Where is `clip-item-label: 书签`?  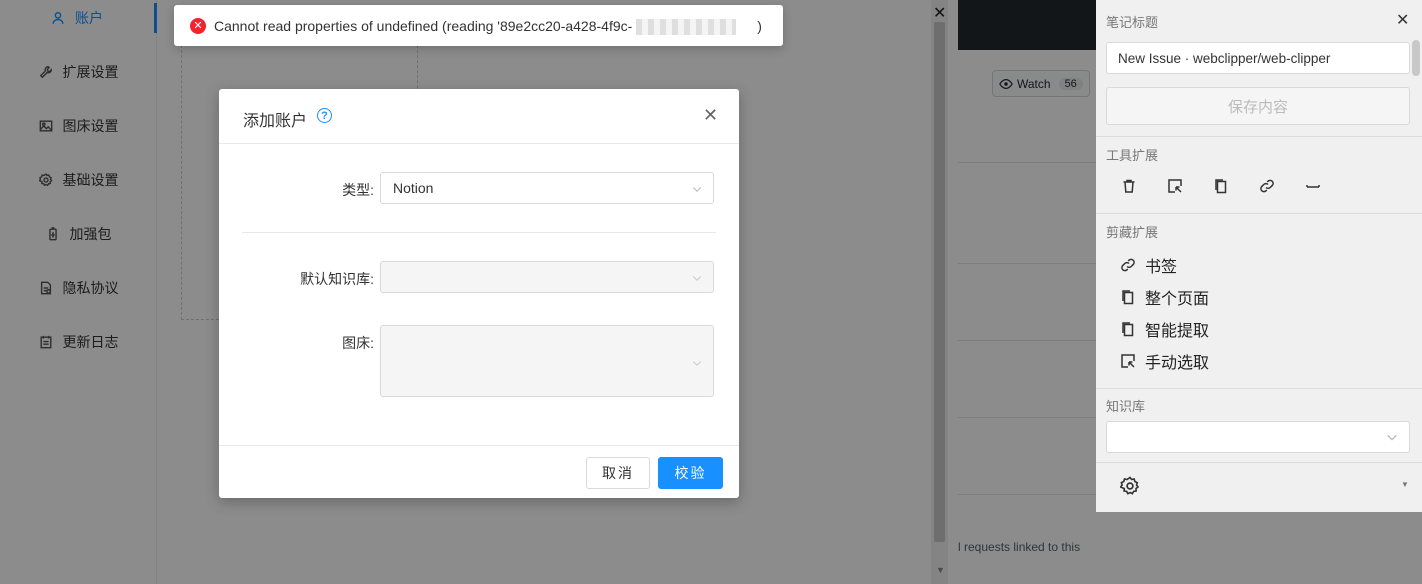 clip-item-label: 书签 is located at coordinates (1161, 267).